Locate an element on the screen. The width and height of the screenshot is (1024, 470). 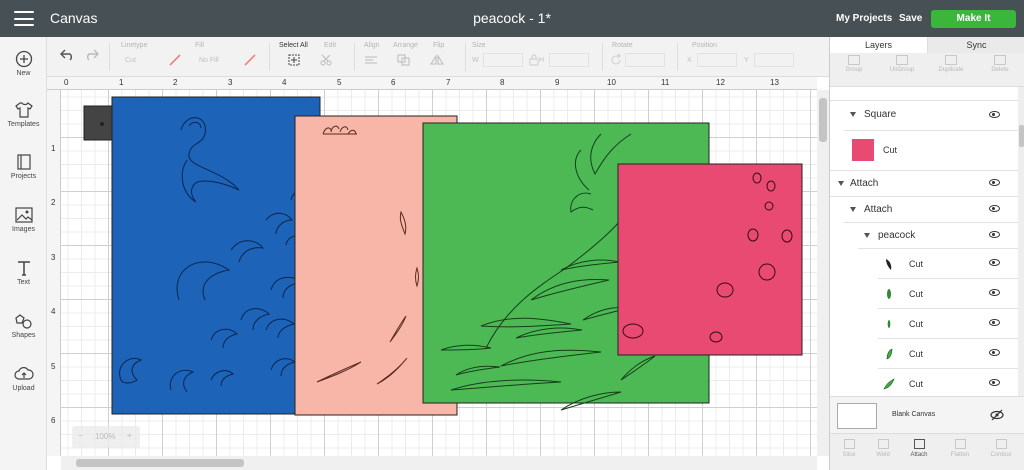
nav-shapes-label: Shapes is located at coordinates (23, 335).